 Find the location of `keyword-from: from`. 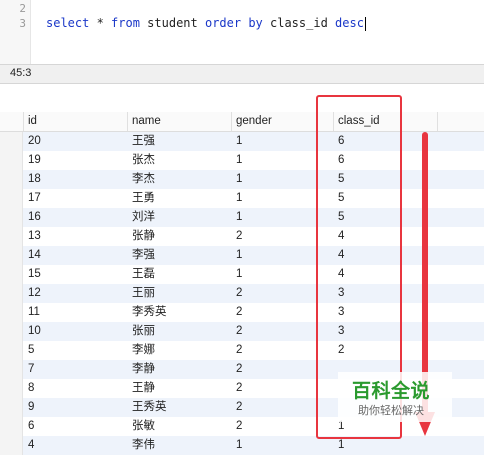

keyword-from: from is located at coordinates (125, 23).